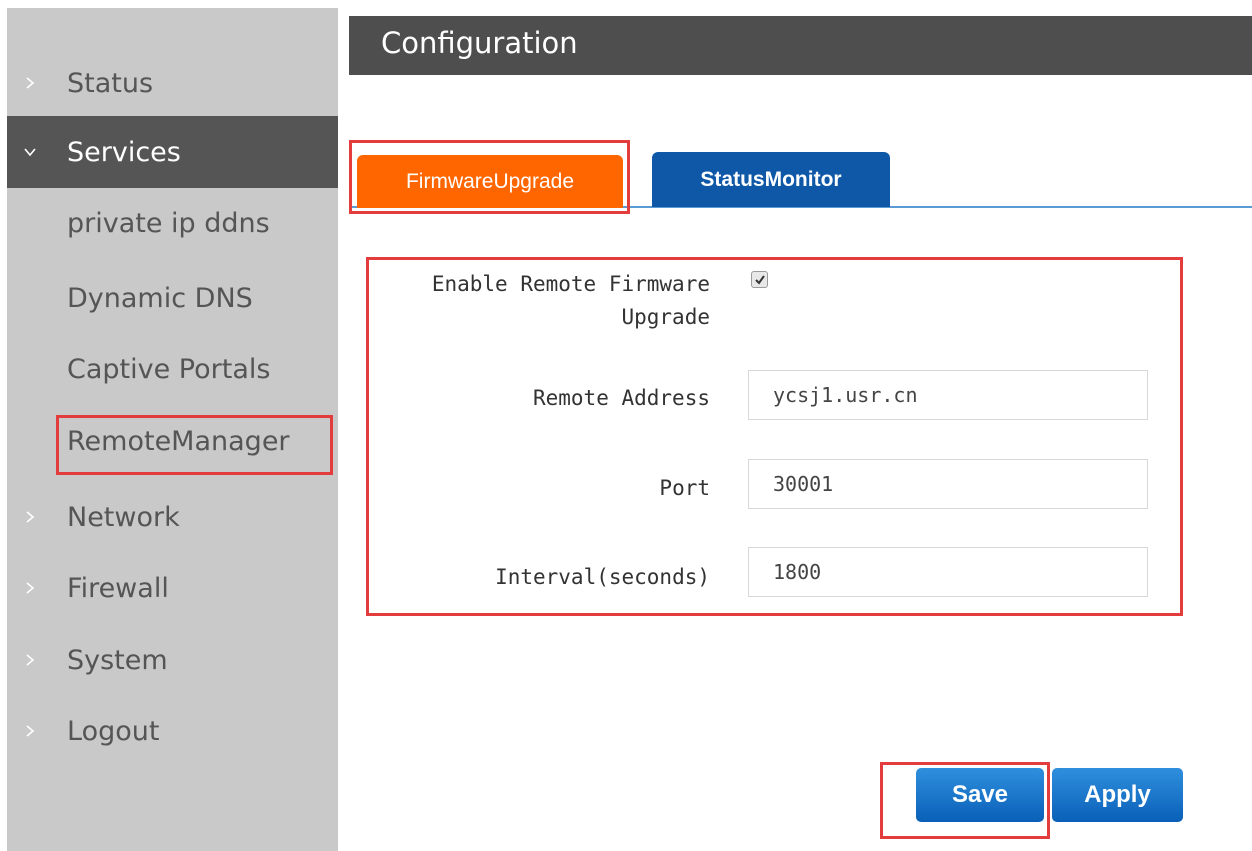 The height and width of the screenshot is (851, 1252). Describe the element at coordinates (110, 83) in the screenshot. I see `sidebar-item-label: Status` at that location.